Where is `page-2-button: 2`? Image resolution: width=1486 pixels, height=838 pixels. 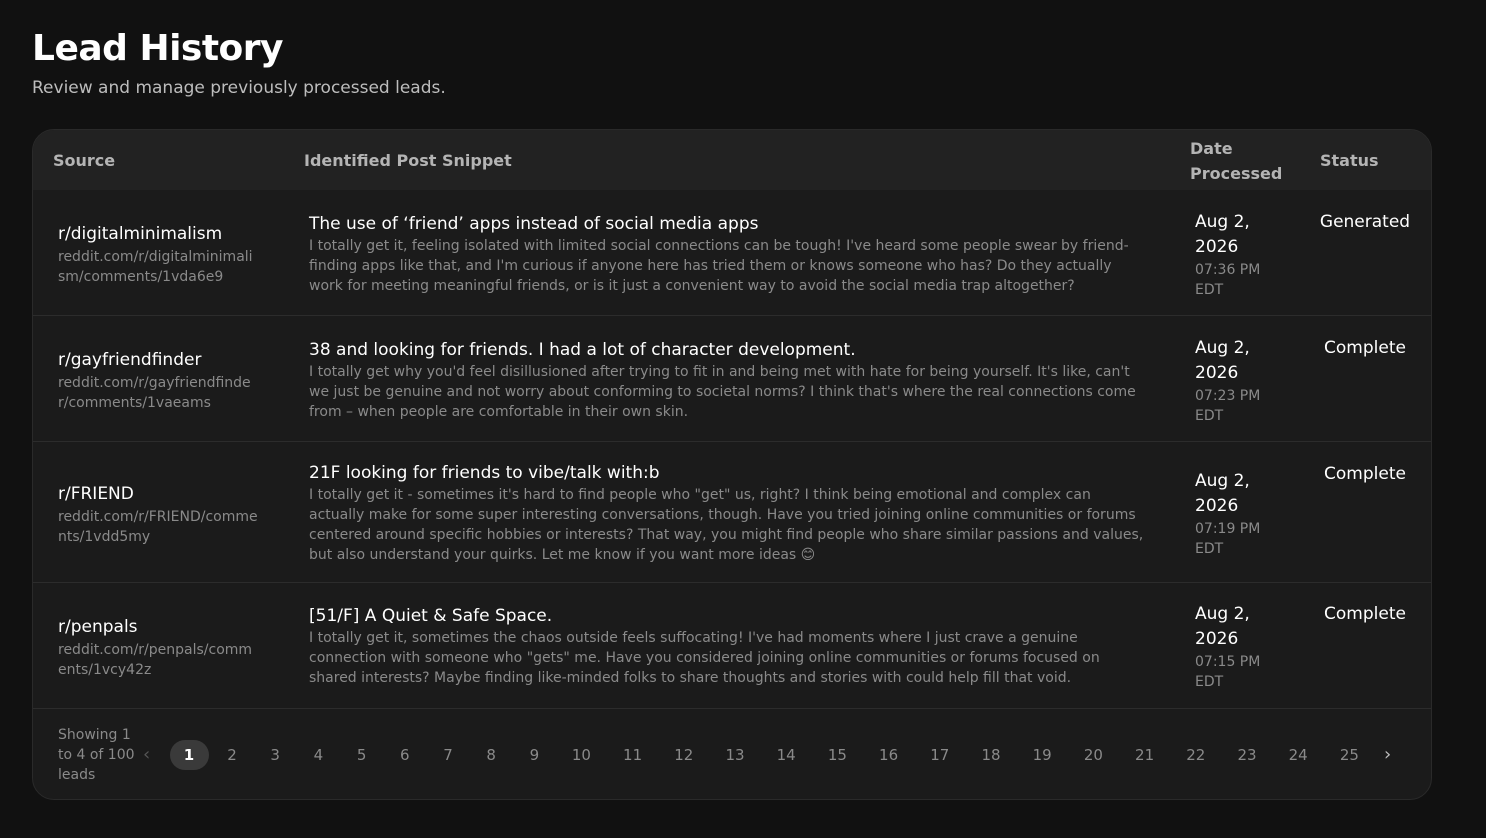 page-2-button: 2 is located at coordinates (232, 755).